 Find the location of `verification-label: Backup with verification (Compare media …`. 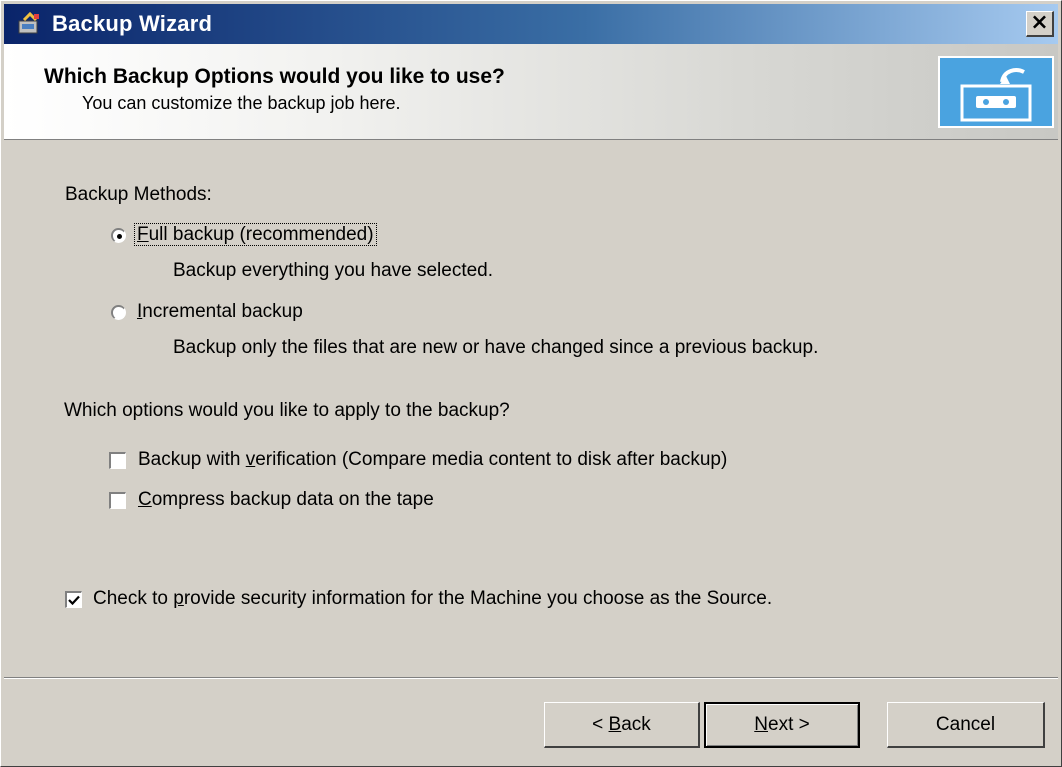

verification-label: Backup with verification (Compare media … is located at coordinates (432, 460).